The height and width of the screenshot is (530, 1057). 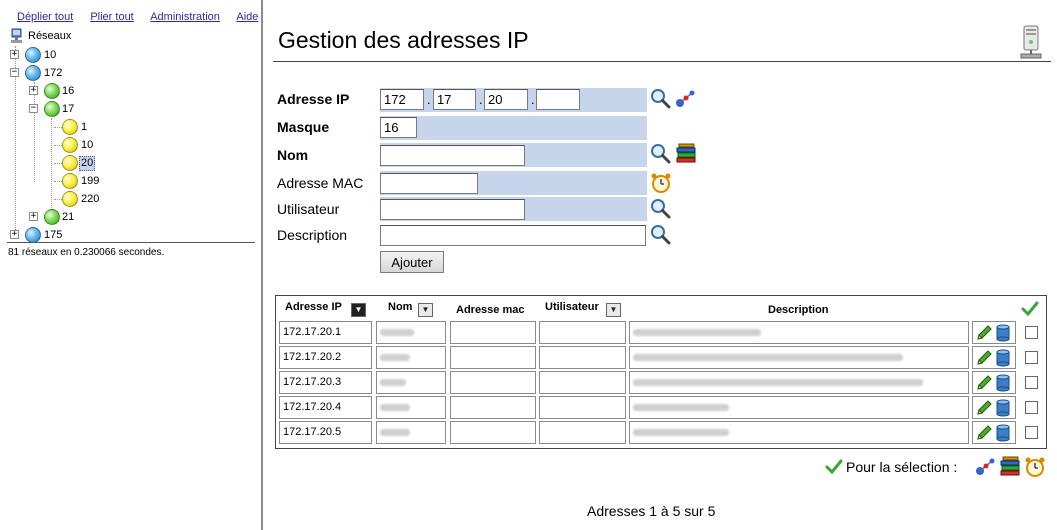 I want to click on collapse-all-link: Plier tout, so click(x=111, y=17).